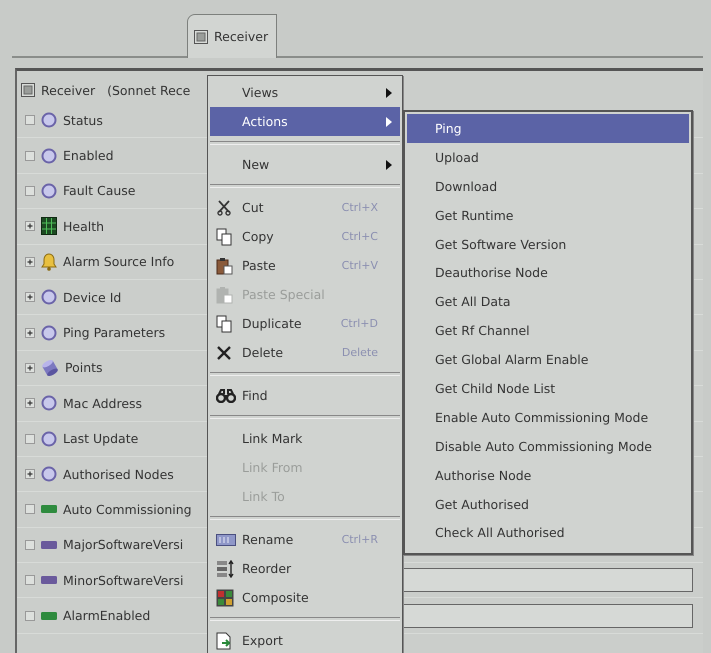 Image resolution: width=711 pixels, height=653 pixels. Describe the element at coordinates (548, 157) in the screenshot. I see `menu-item: Upload` at that location.